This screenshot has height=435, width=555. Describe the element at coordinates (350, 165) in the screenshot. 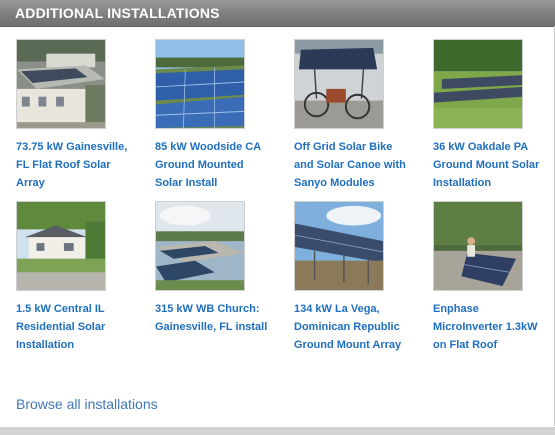

I see `caption-line-2: and Solar Canoe with` at that location.